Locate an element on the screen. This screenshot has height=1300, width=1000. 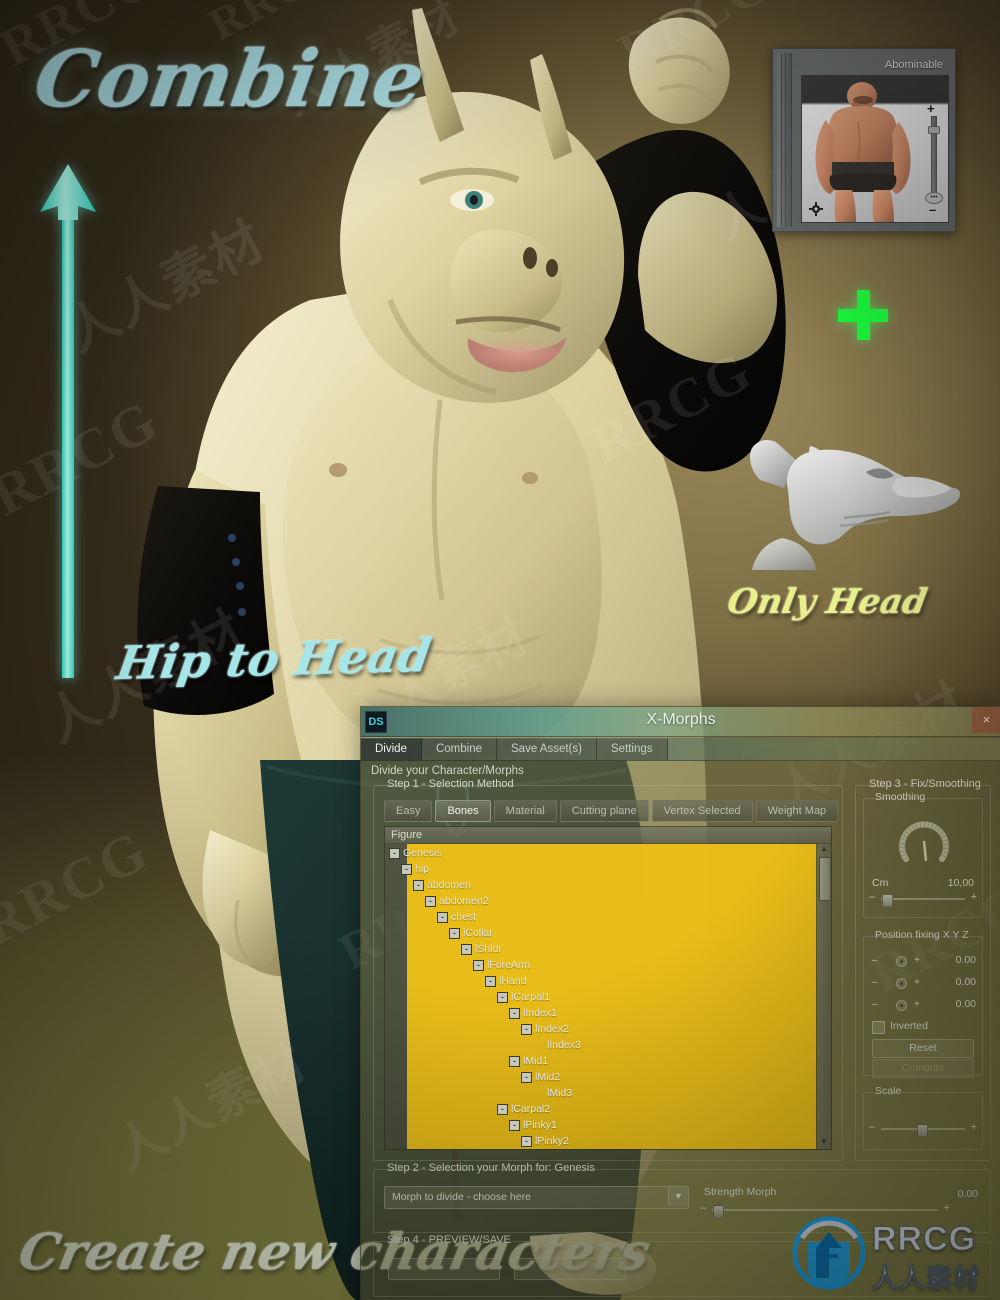
tree-node-label: lMid3 is located at coordinates (560, 1093).